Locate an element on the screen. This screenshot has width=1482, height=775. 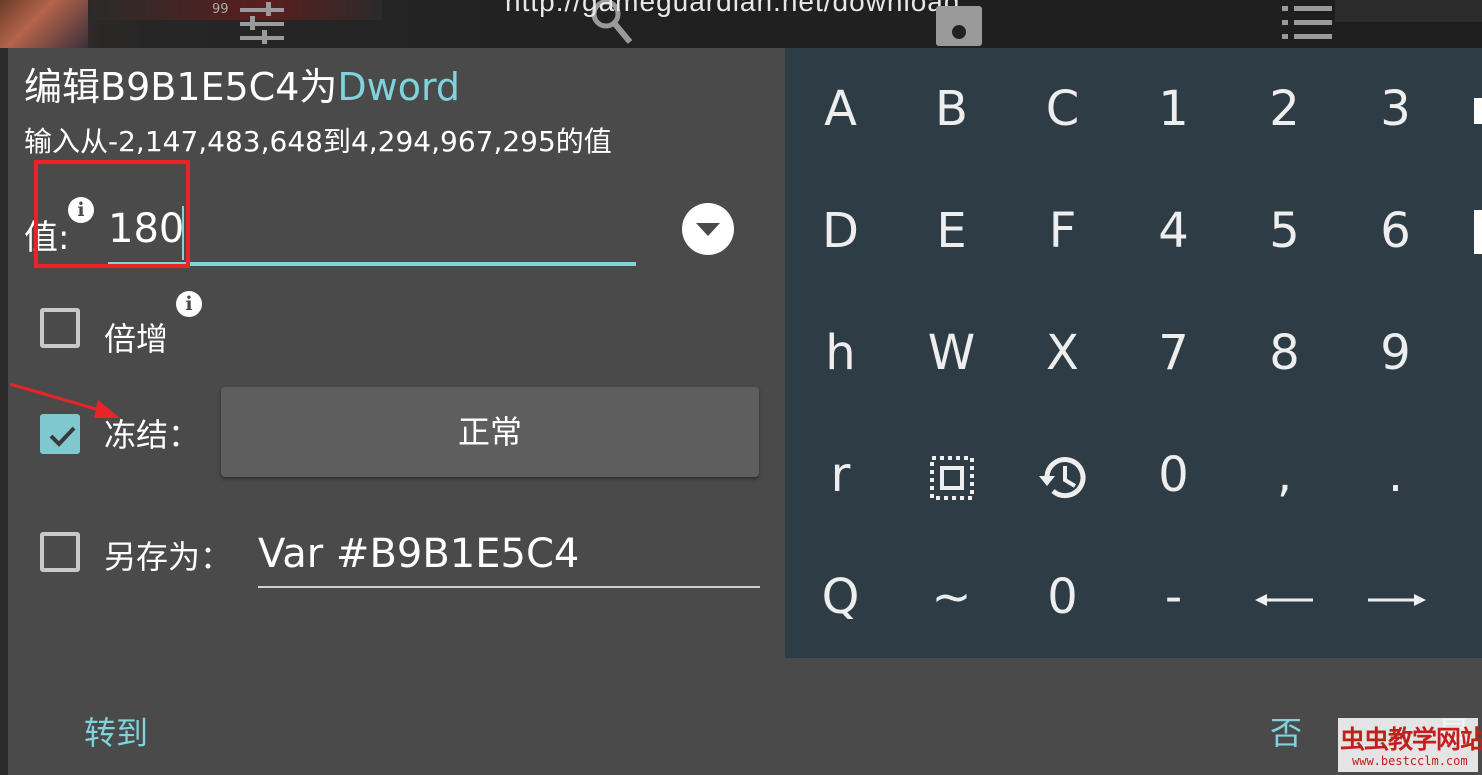
multiply-checkbox is located at coordinates (60, 328).